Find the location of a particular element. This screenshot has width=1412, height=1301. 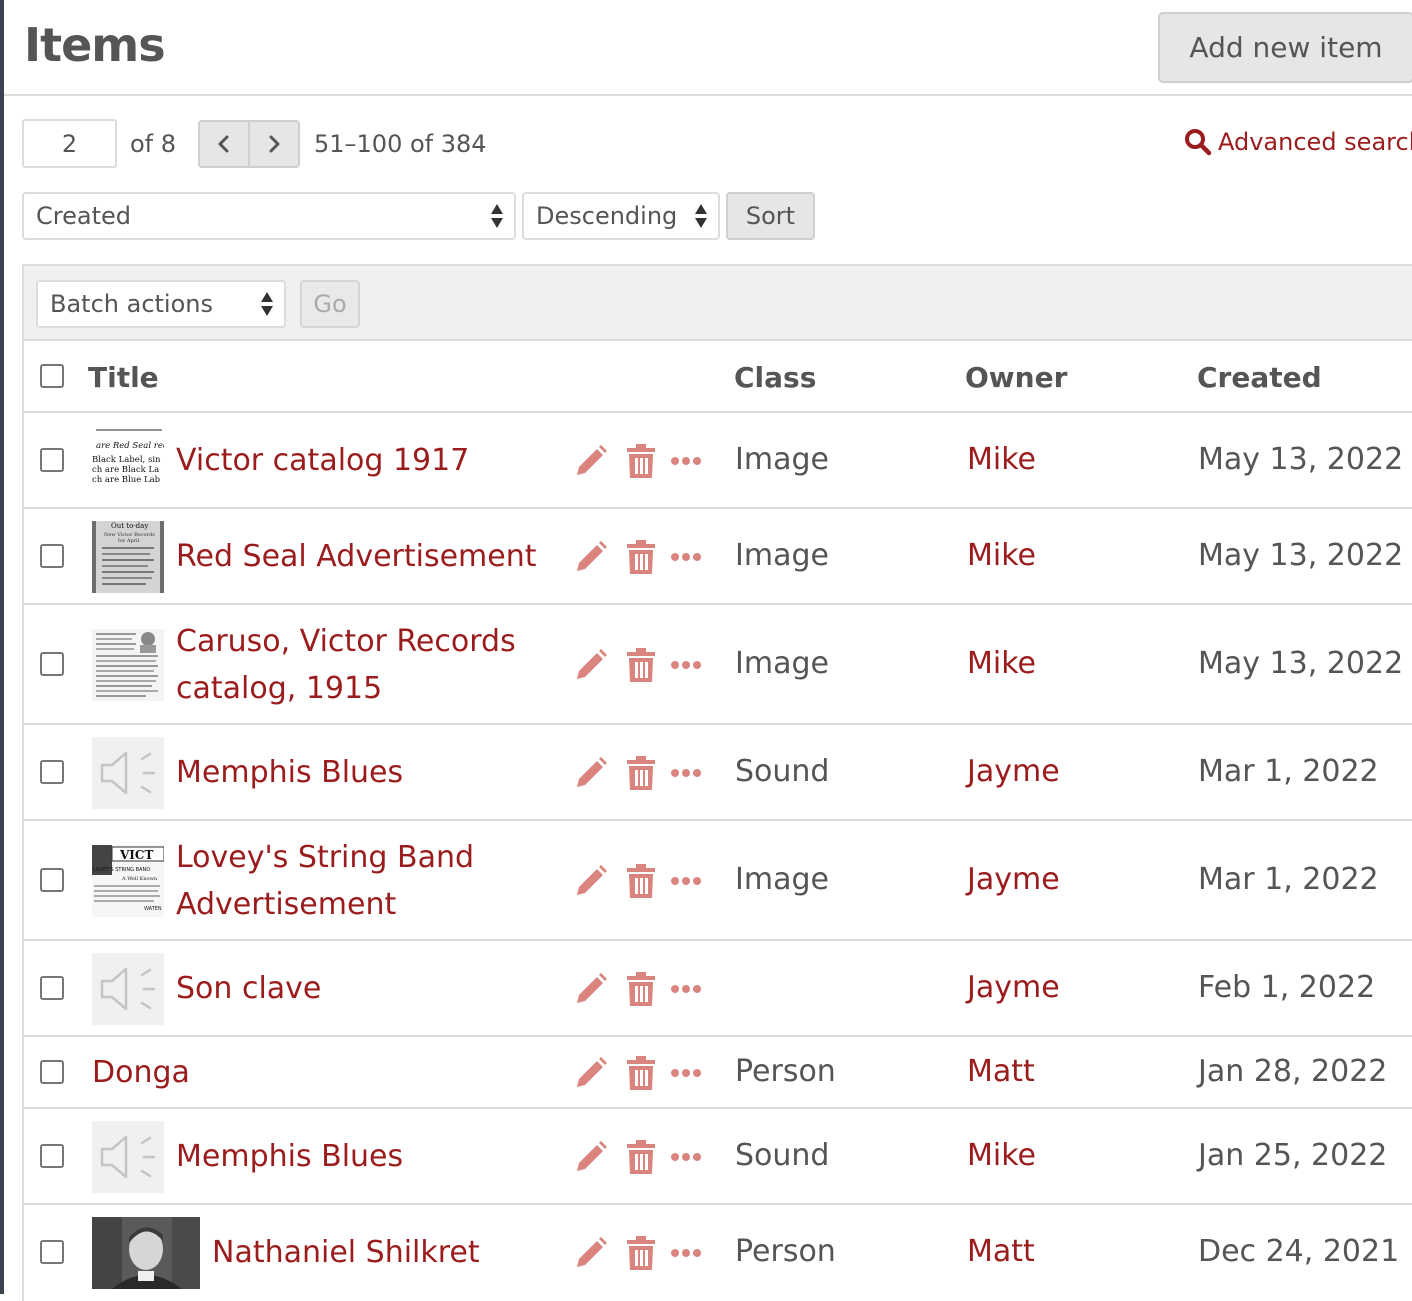

previous-page-button is located at coordinates (224, 144).